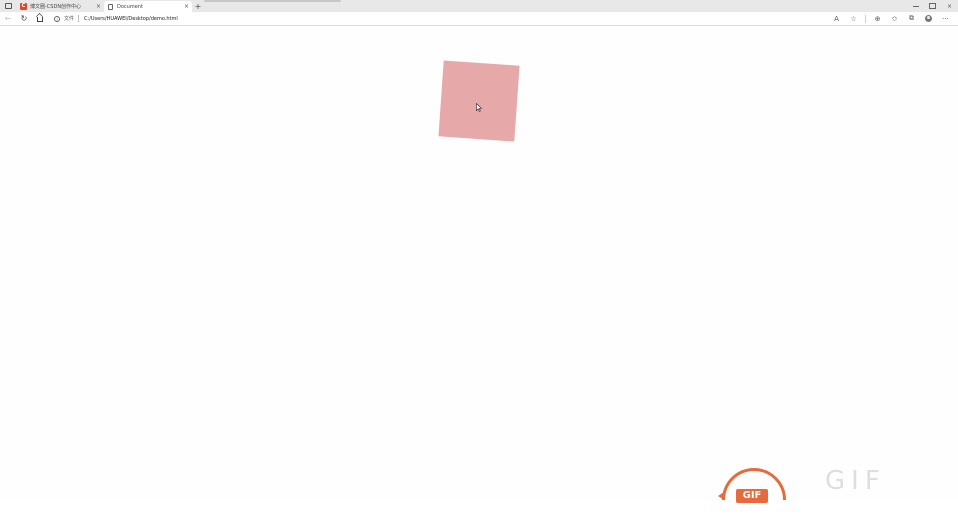 The height and width of the screenshot is (532, 958). I want to click on favorites-icon: ✩, so click(894, 19).